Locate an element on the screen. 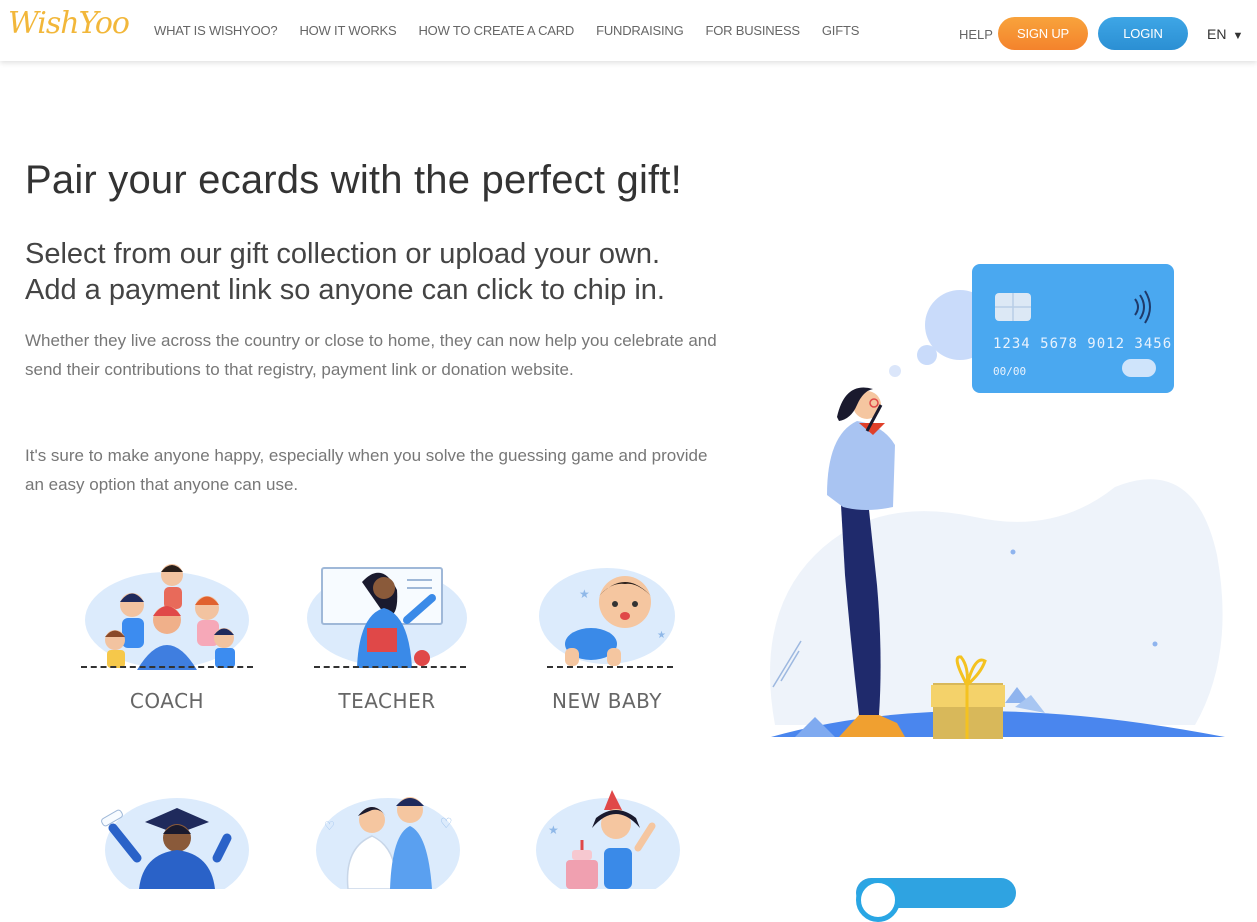 The height and width of the screenshot is (922, 1257). category-label: COACH is located at coordinates (167, 701).